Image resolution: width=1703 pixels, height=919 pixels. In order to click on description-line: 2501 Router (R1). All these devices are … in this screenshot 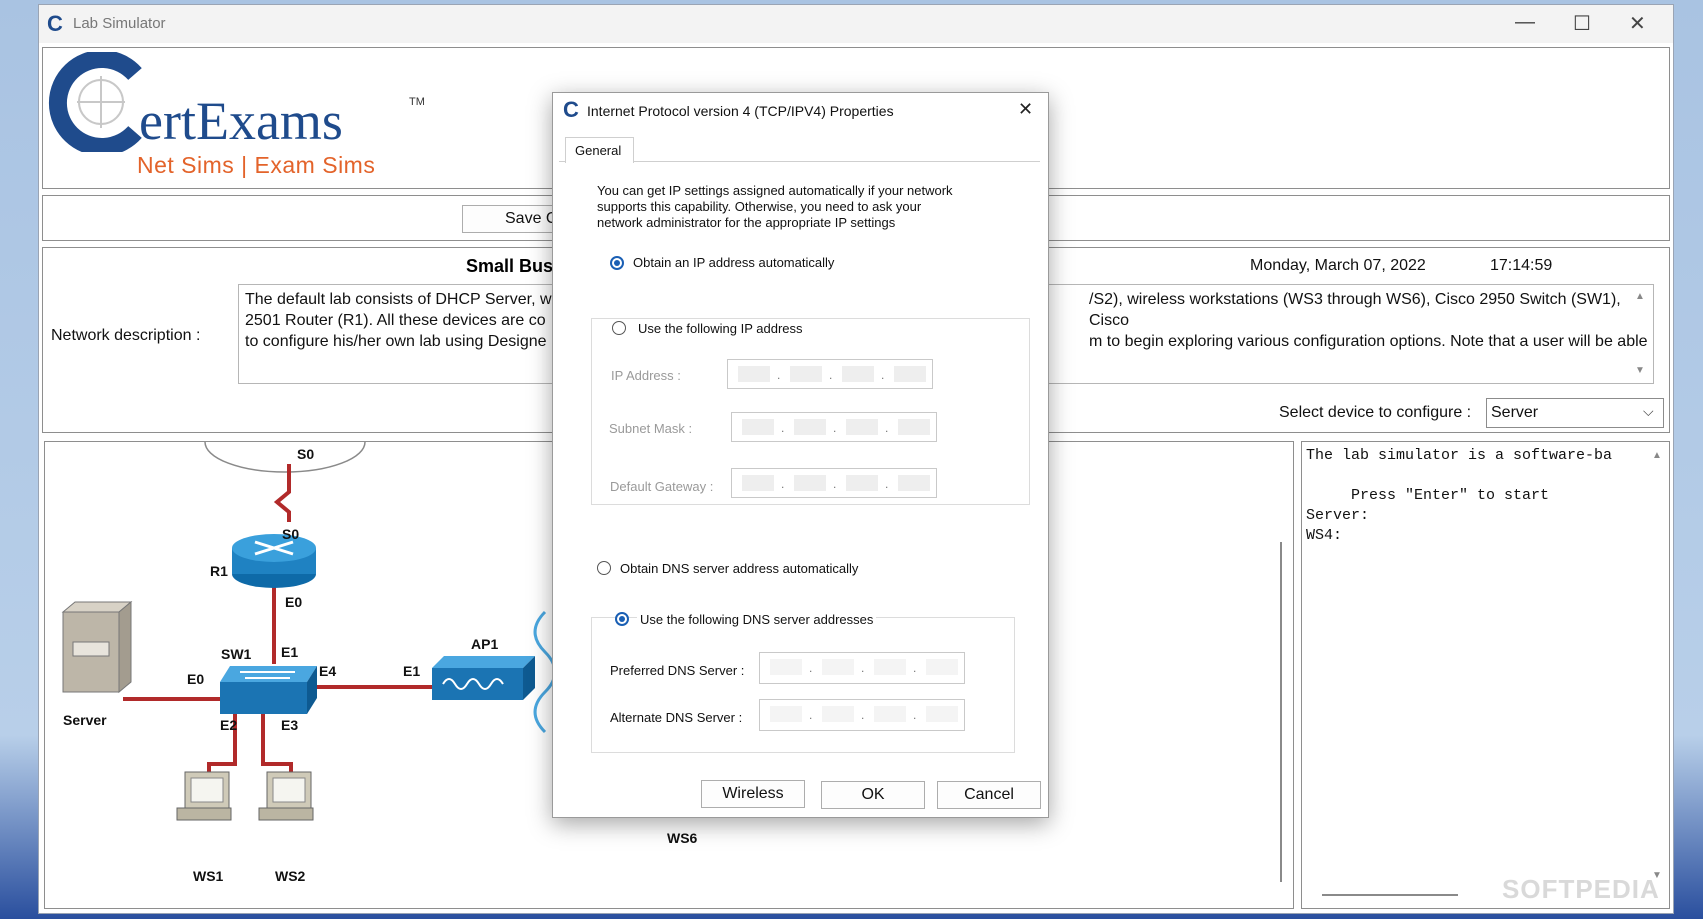, I will do `click(395, 320)`.